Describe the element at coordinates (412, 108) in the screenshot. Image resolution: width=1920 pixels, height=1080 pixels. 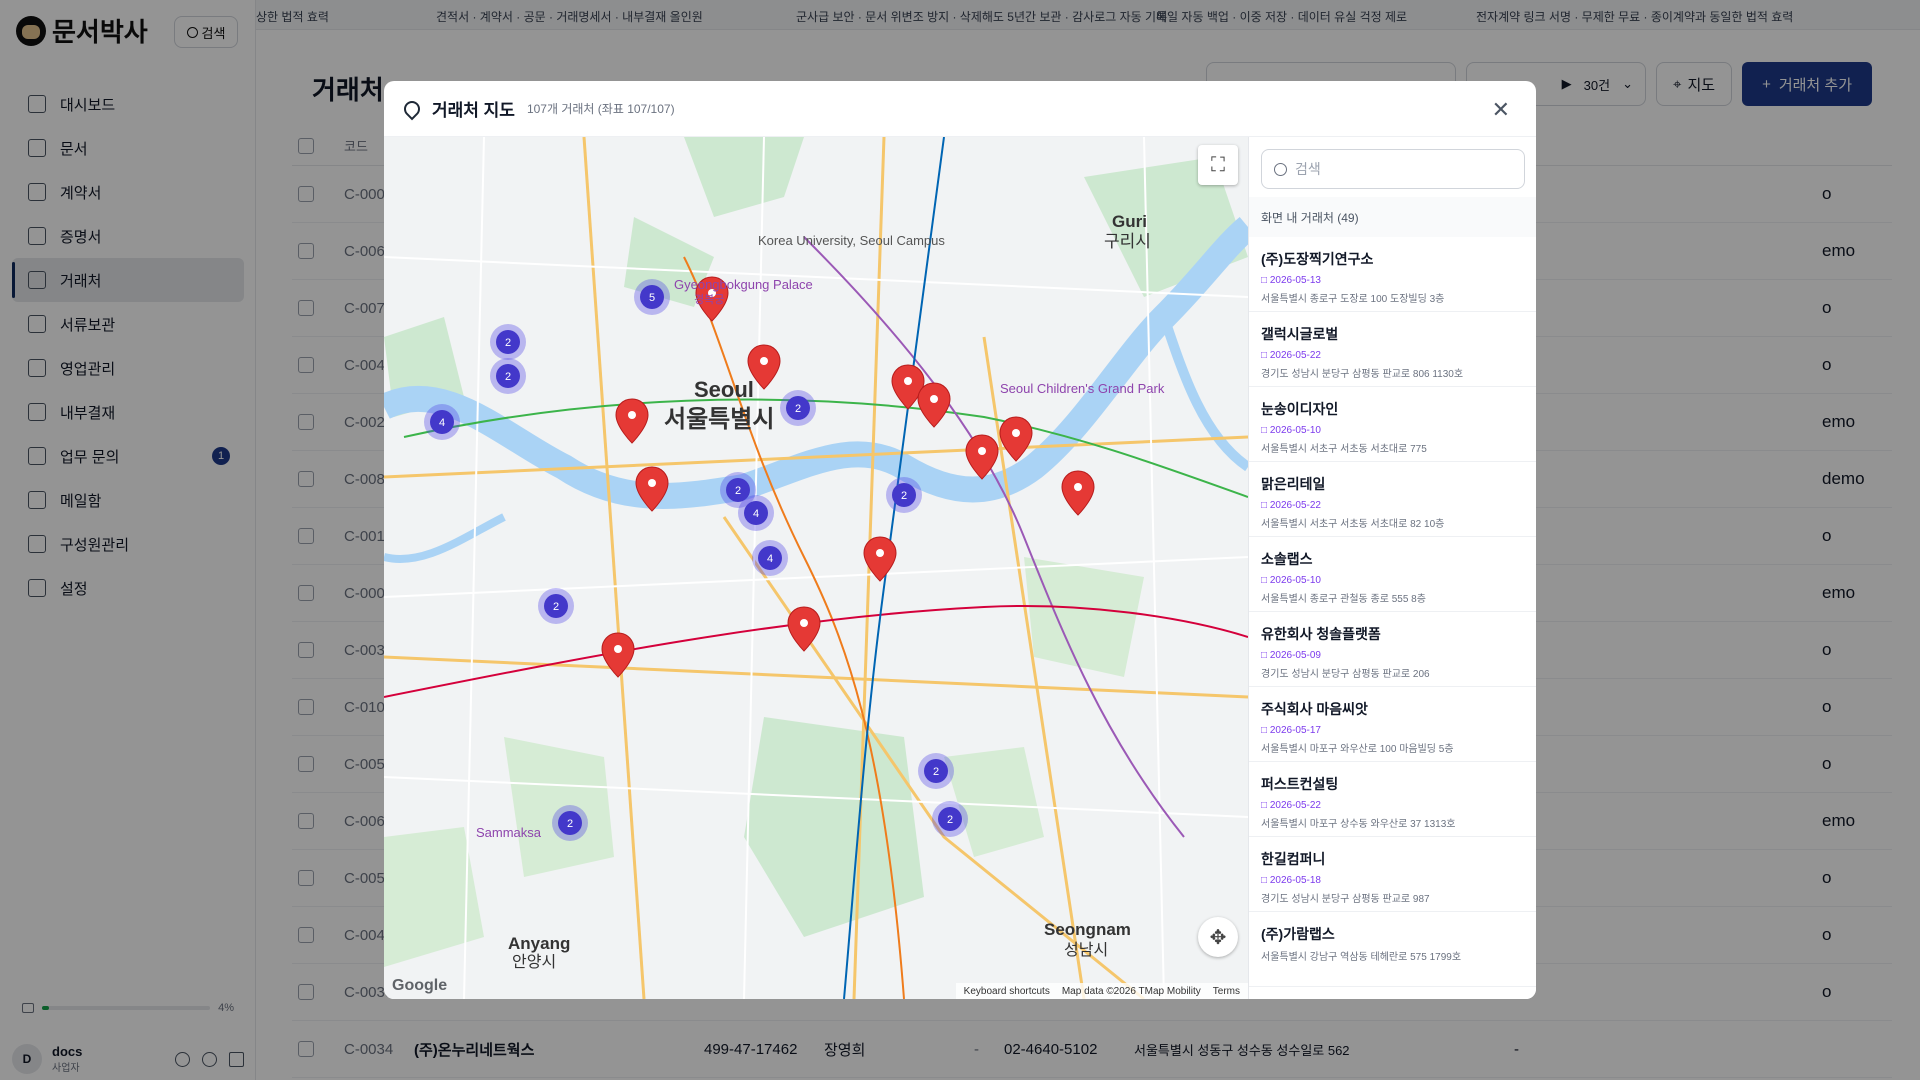
I see `map-pin-icon` at that location.